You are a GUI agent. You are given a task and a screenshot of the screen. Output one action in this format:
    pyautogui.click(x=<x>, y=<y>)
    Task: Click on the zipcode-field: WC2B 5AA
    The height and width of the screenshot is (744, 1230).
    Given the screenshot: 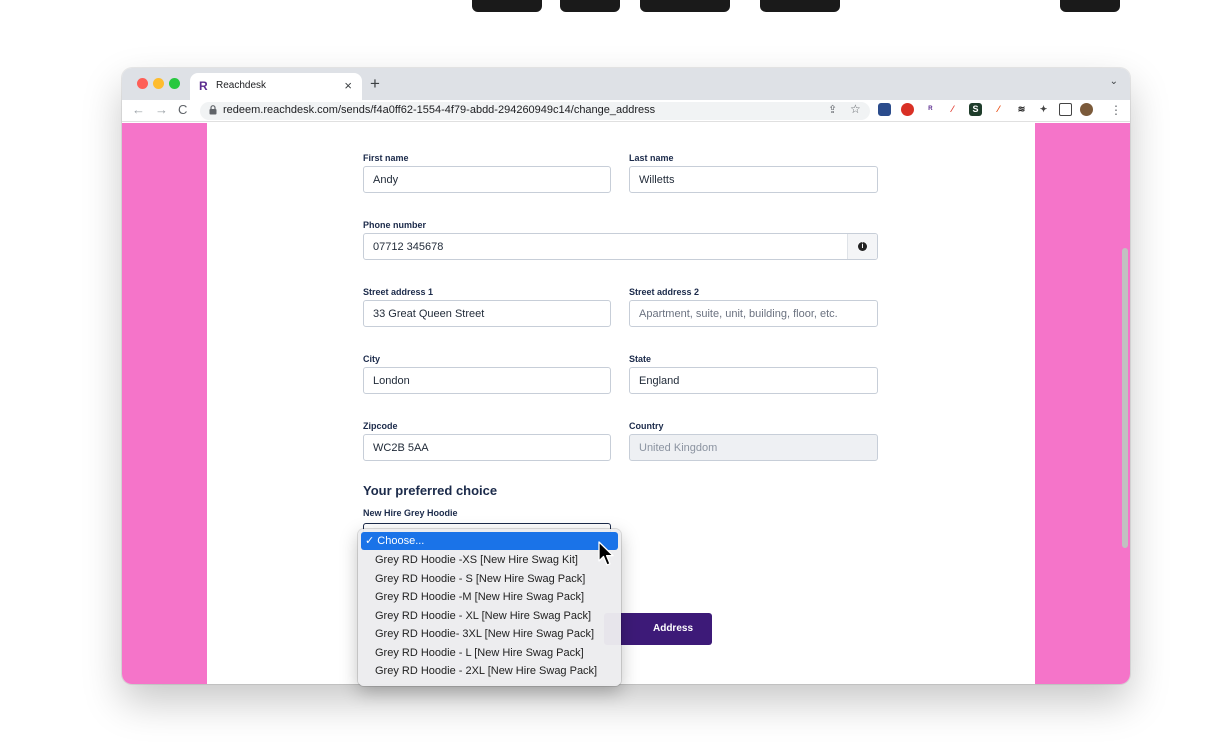 What is the action you would take?
    pyautogui.click(x=487, y=447)
    